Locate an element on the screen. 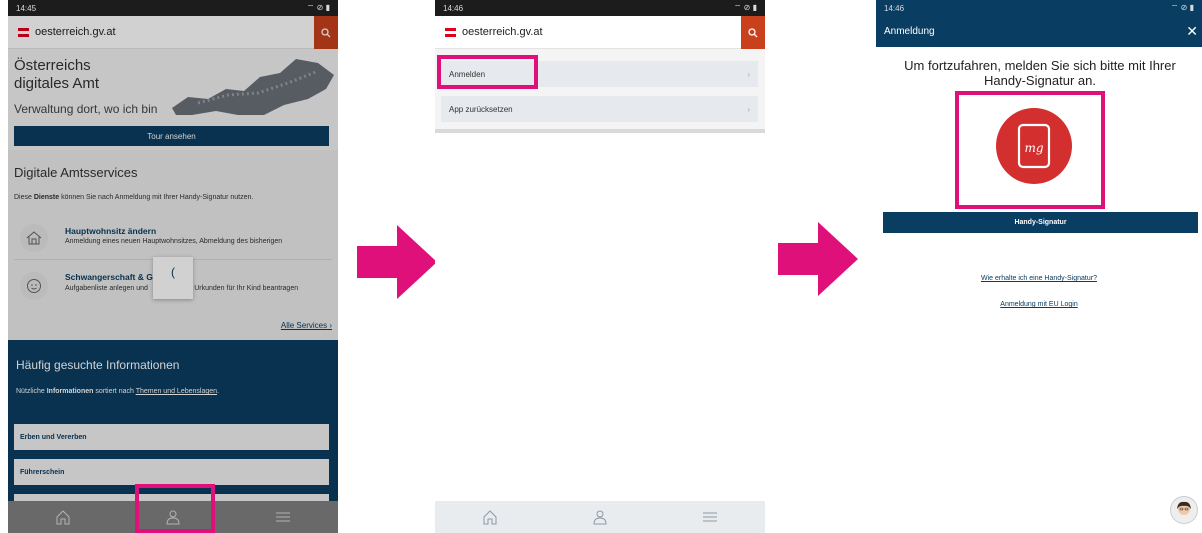 Image resolution: width=1202 pixels, height=533 pixels. menu-item-label: App zurücksetzen is located at coordinates (481, 109).